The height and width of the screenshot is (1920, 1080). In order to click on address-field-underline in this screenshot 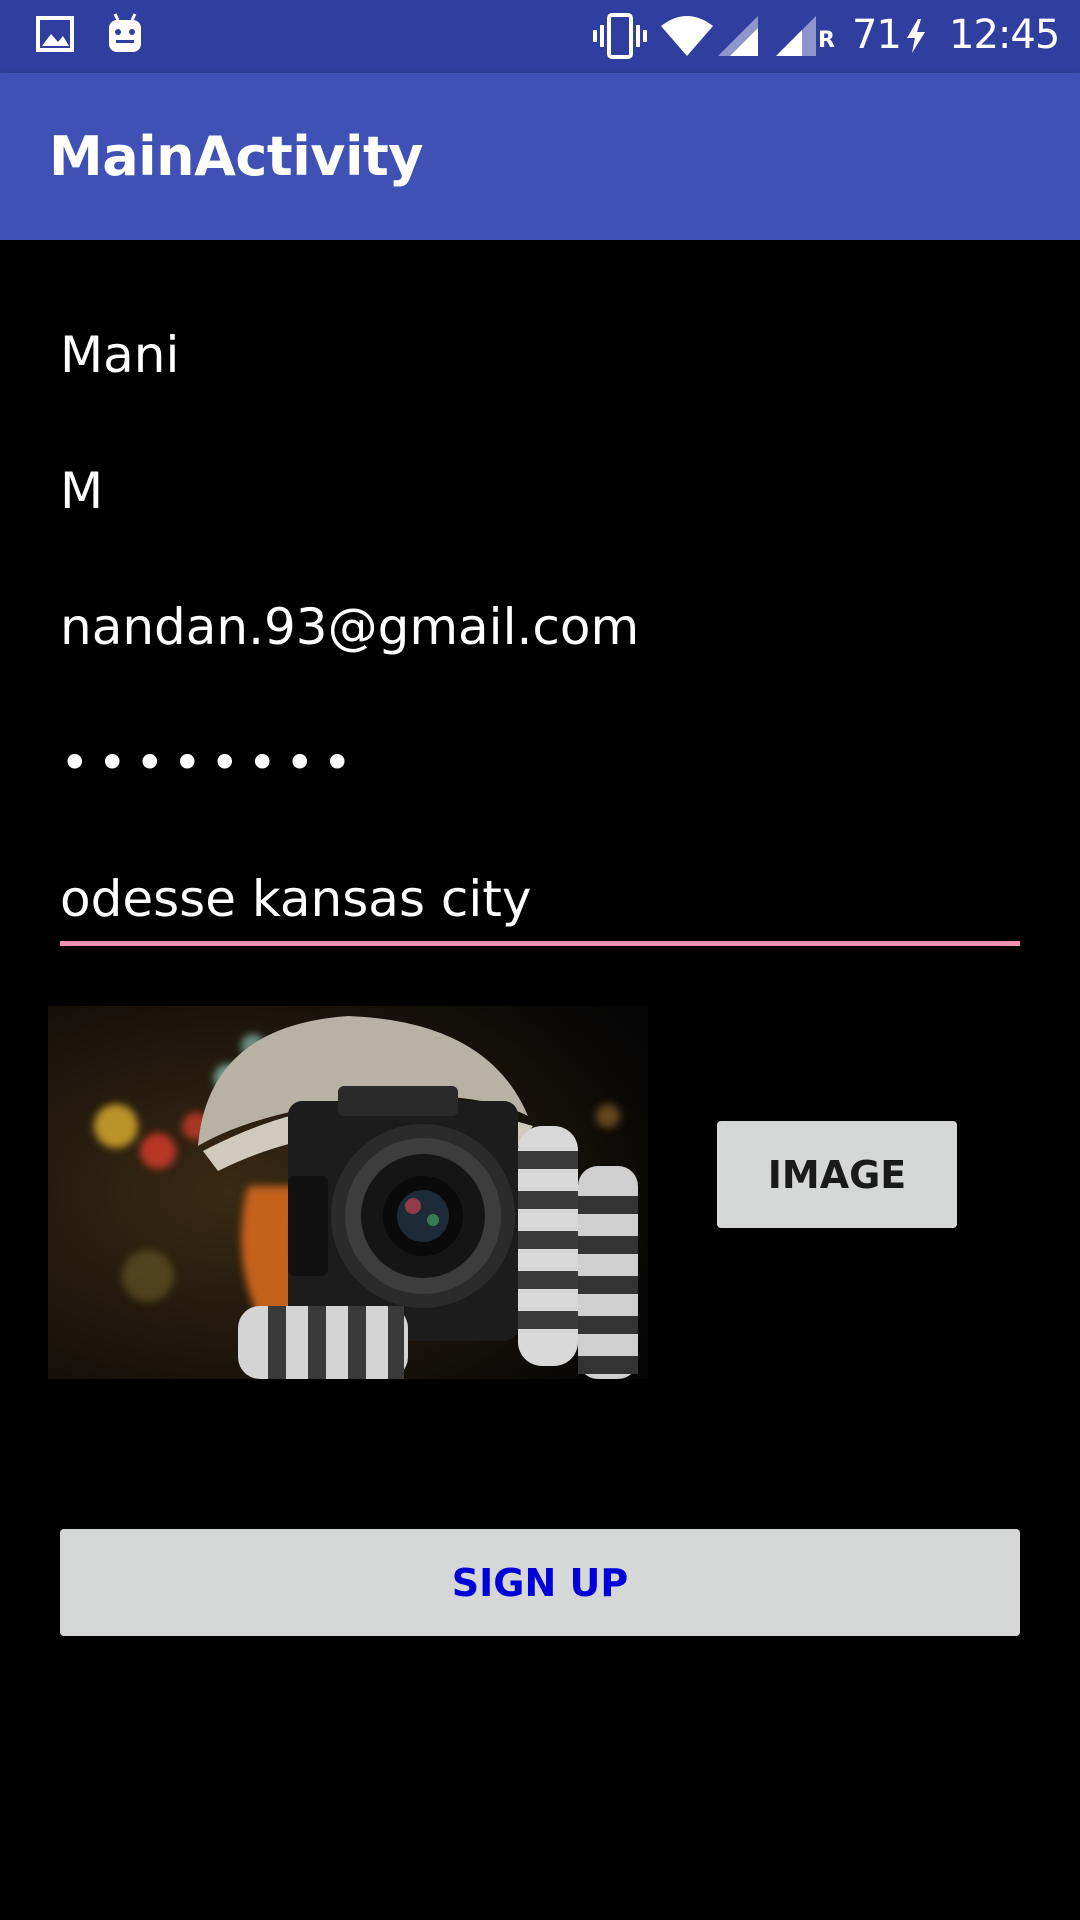, I will do `click(540, 943)`.